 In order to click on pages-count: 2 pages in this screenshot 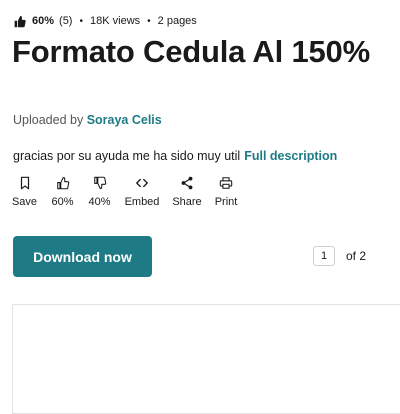, I will do `click(177, 21)`.